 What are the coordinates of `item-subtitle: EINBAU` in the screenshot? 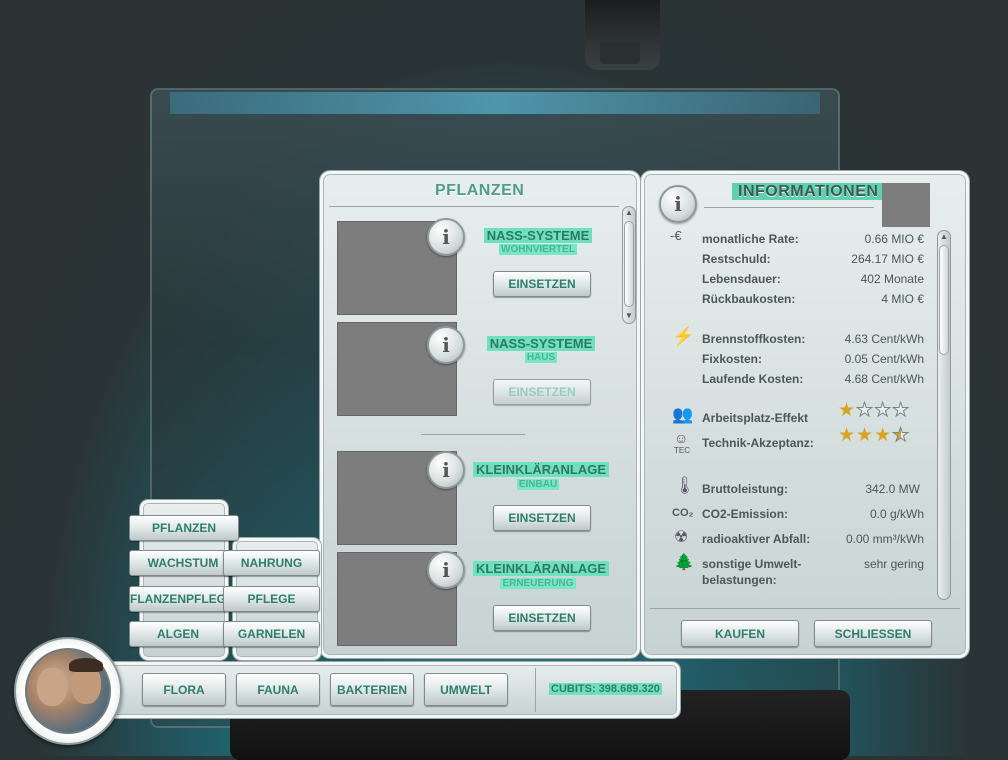 It's located at (538, 484).